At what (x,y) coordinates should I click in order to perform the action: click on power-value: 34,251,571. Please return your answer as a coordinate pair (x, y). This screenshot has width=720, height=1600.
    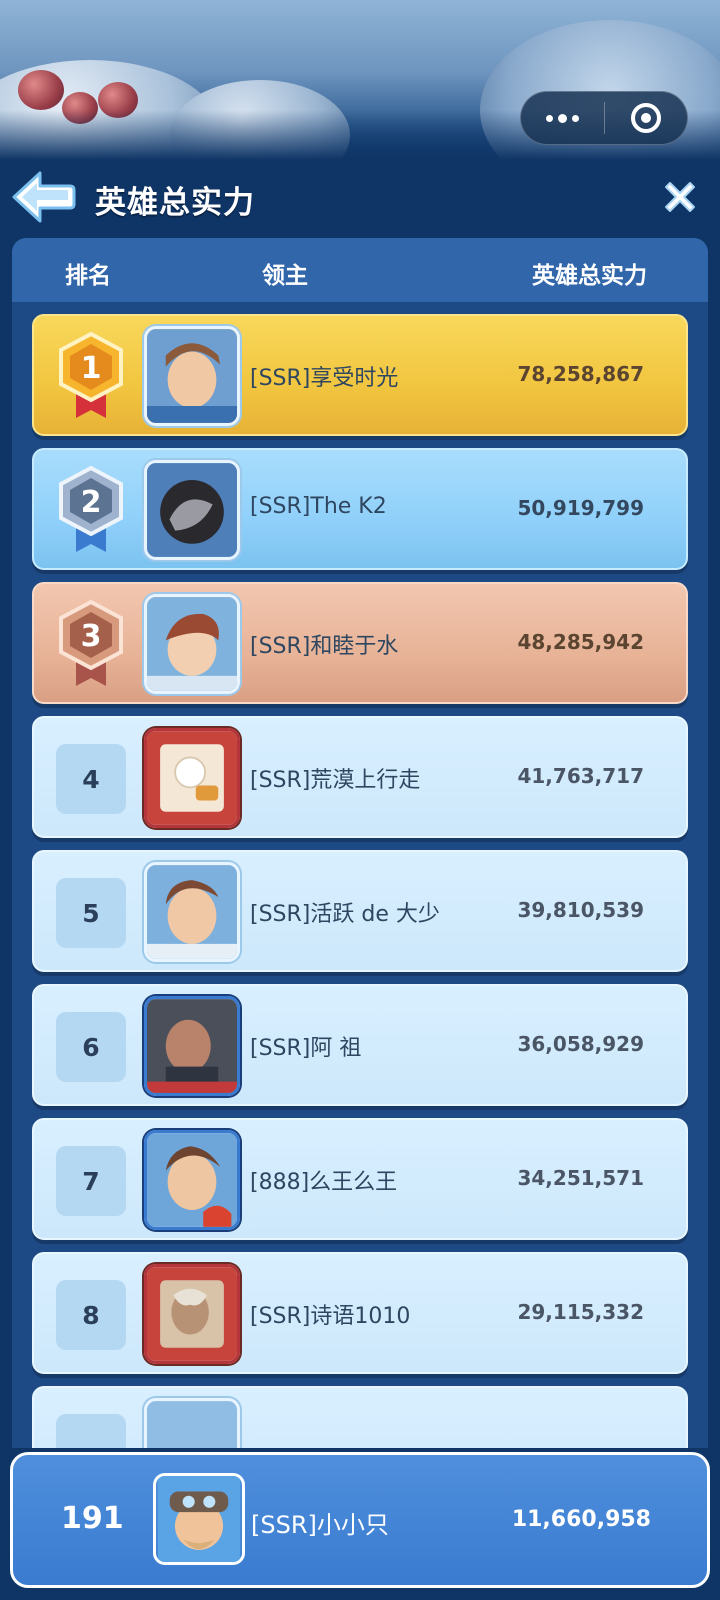
    Looking at the image, I should click on (580, 1178).